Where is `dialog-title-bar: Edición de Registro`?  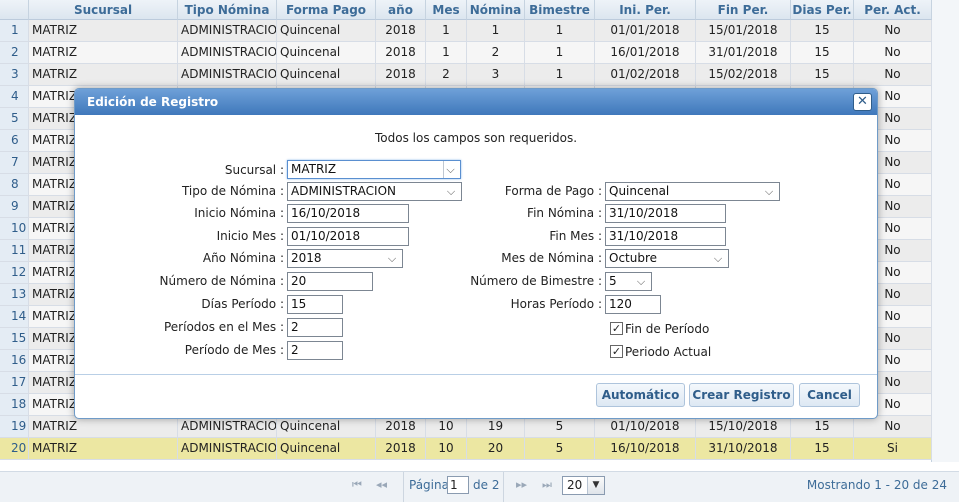 dialog-title-bar: Edición de Registro is located at coordinates (476, 102).